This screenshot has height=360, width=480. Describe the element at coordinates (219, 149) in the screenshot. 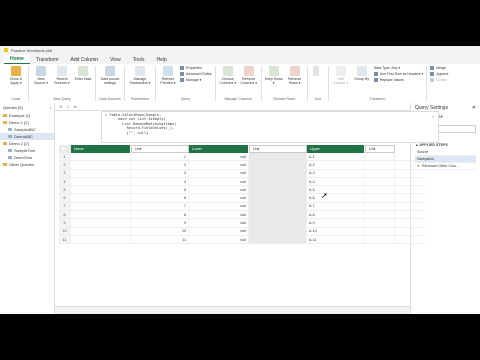

I see `column-header-lower: Lower` at that location.